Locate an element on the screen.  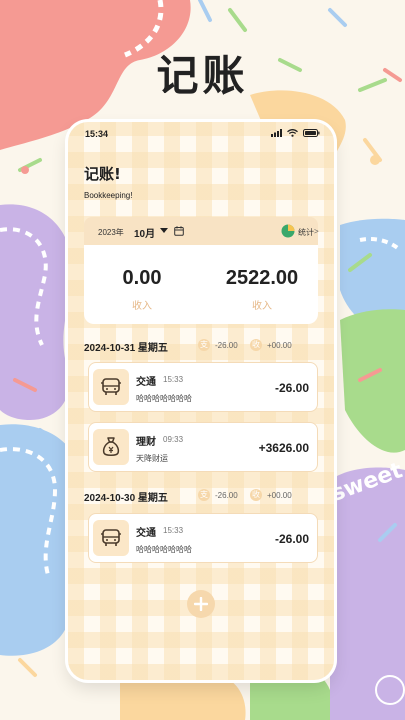
day-header: 2024-10-31 星期五 支 -26.00 收 +00.00 is located at coordinates (201, 346).